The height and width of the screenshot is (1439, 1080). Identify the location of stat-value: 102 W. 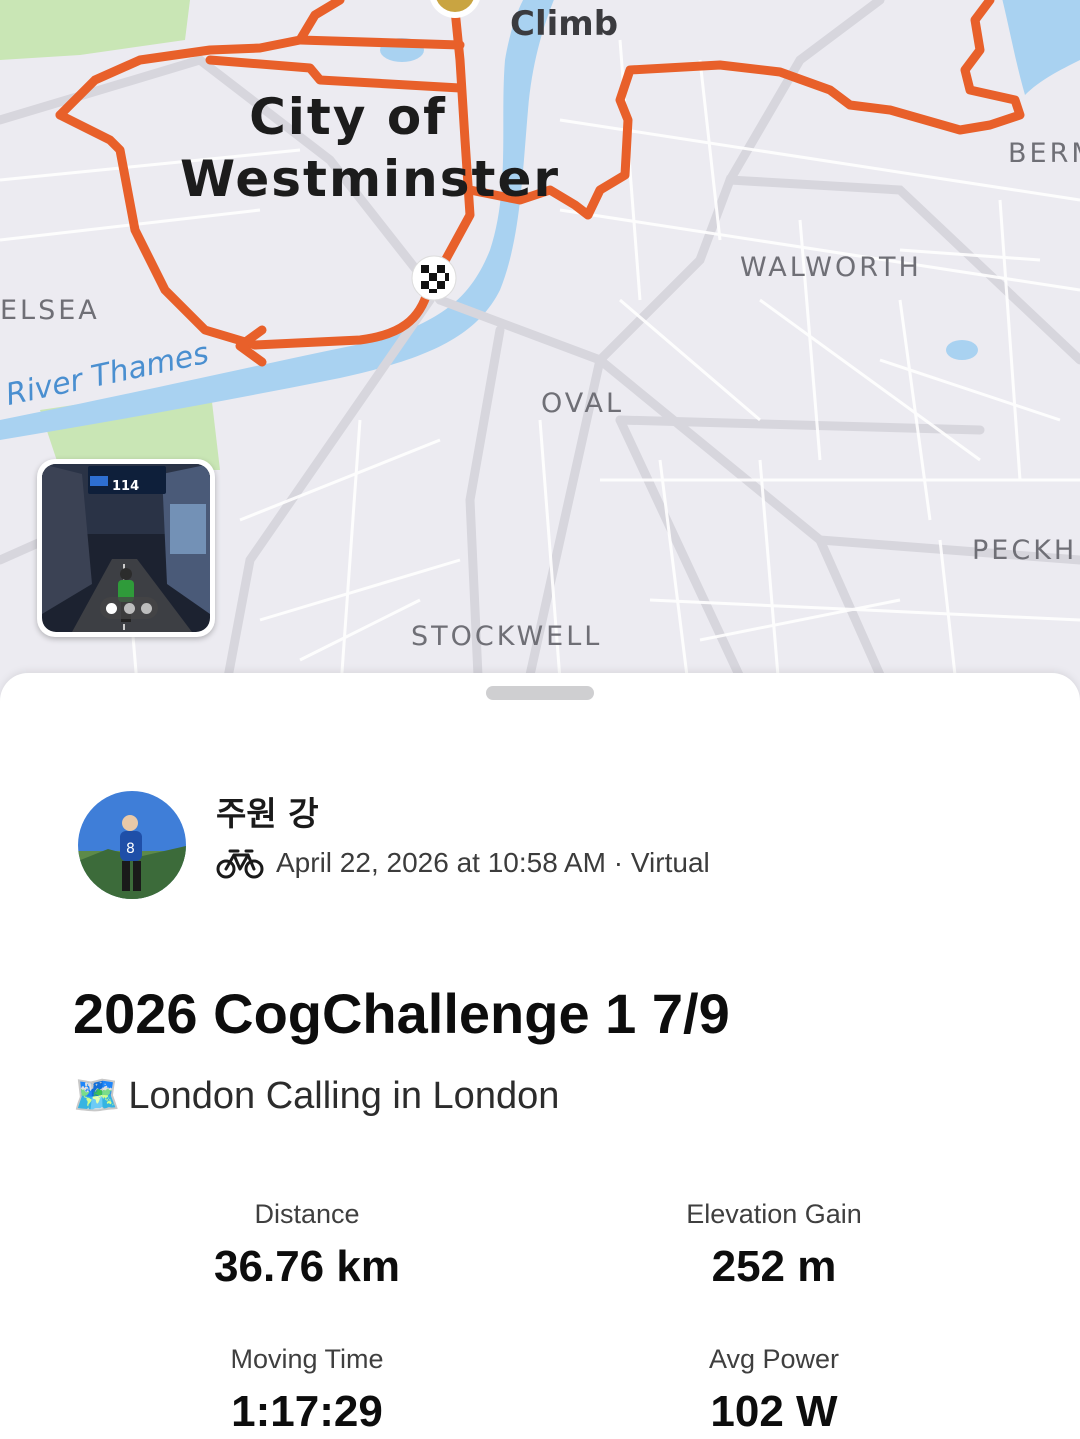
(774, 1411).